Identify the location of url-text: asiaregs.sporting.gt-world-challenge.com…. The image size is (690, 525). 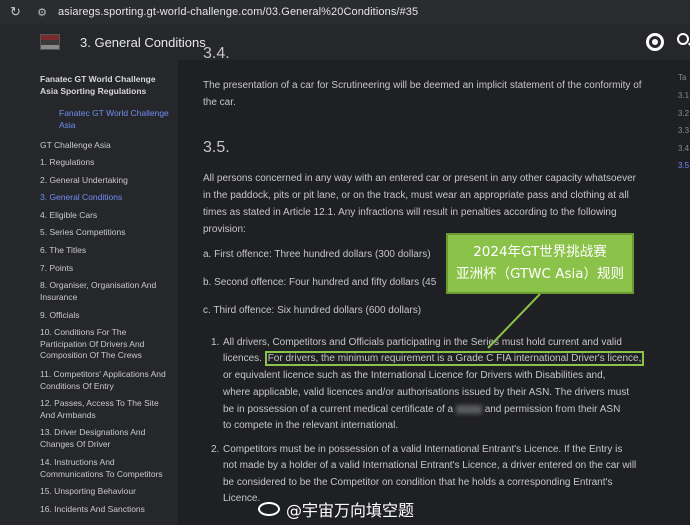
(238, 12).